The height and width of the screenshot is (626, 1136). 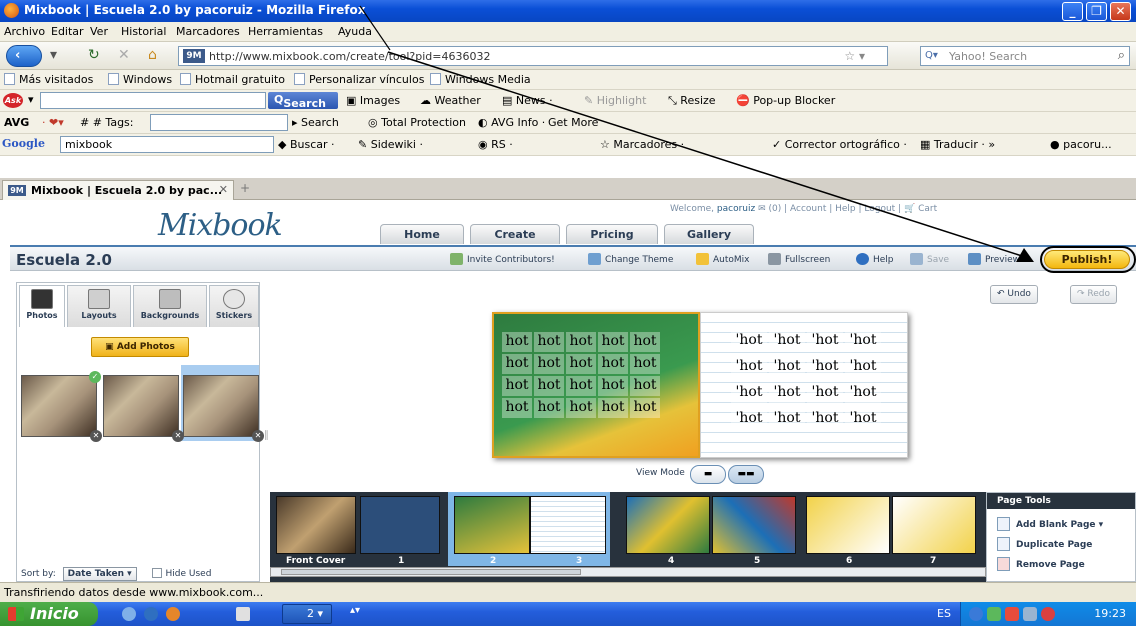 I want to click on tab-stickers: Stickers, so click(x=234, y=306).